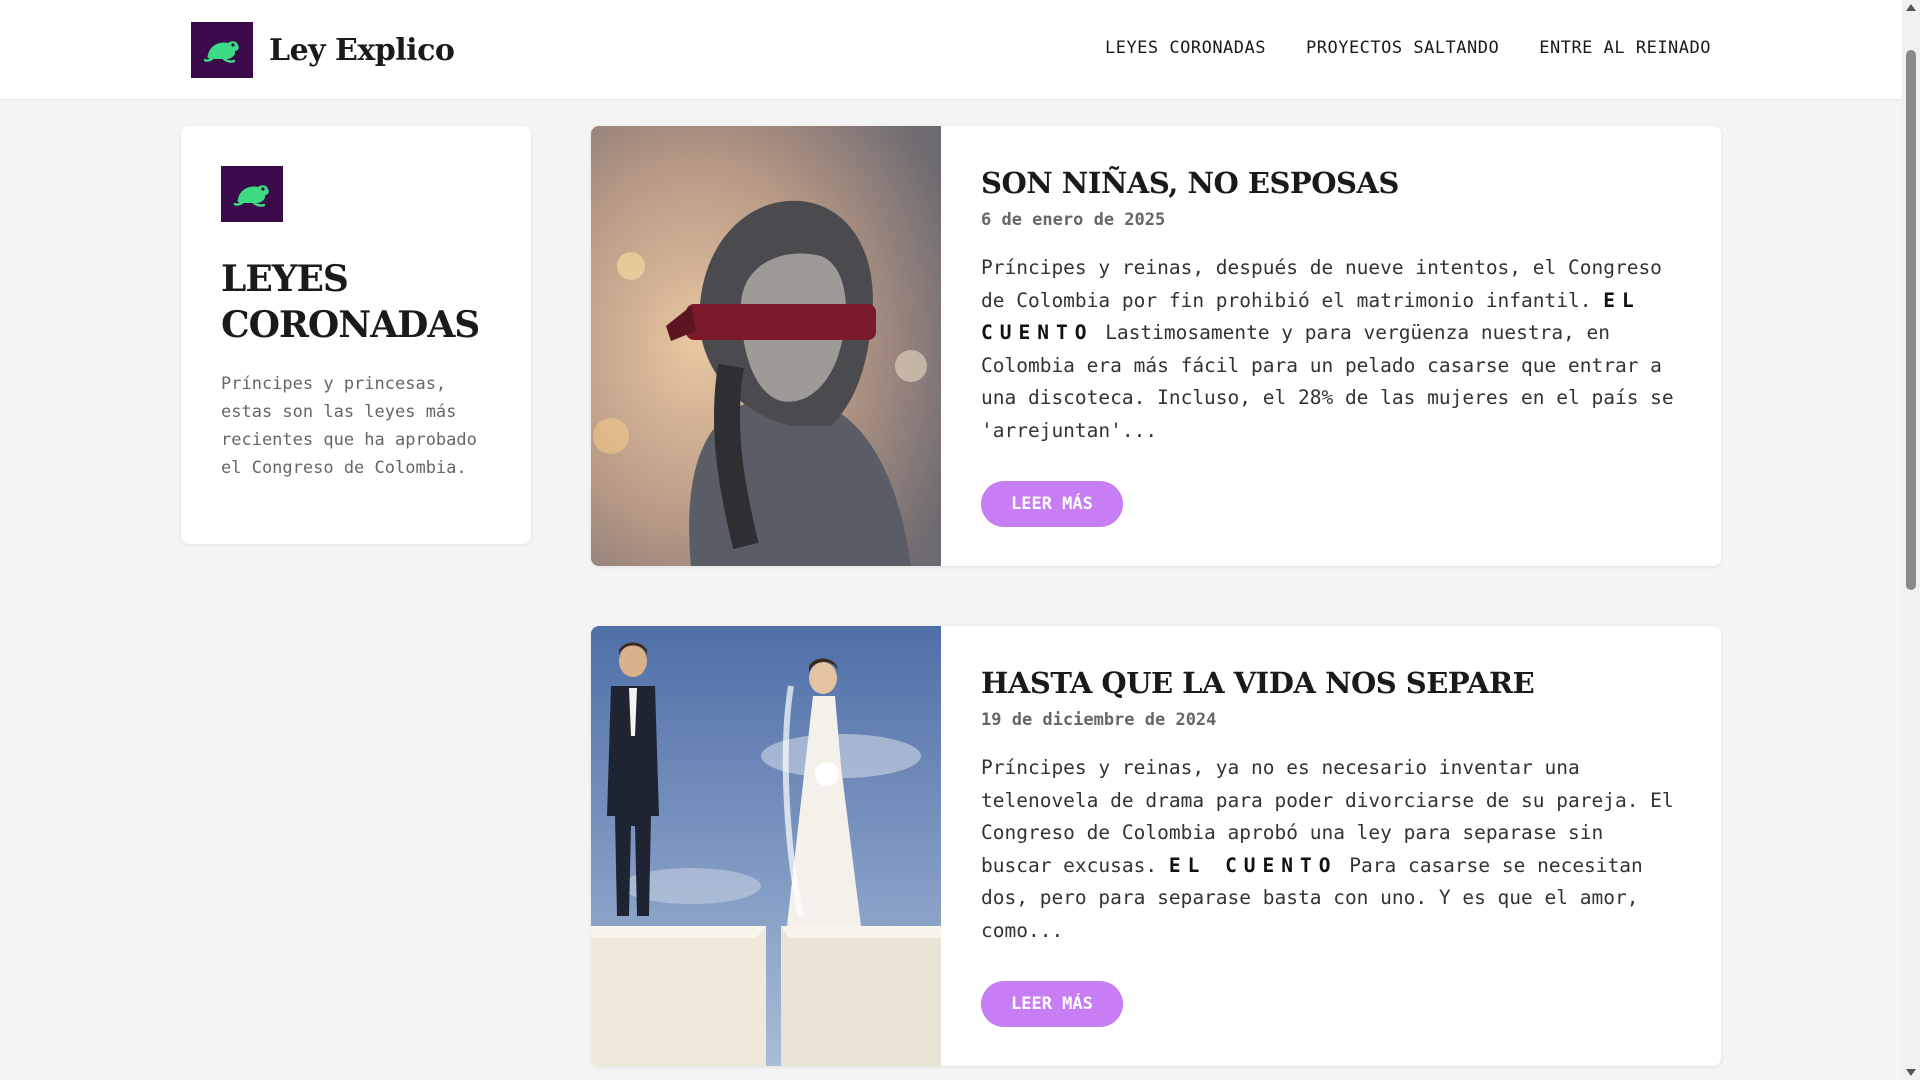  What do you see at coordinates (1073, 220) in the screenshot?
I see `post-date: 6 de enero de 2025` at bounding box center [1073, 220].